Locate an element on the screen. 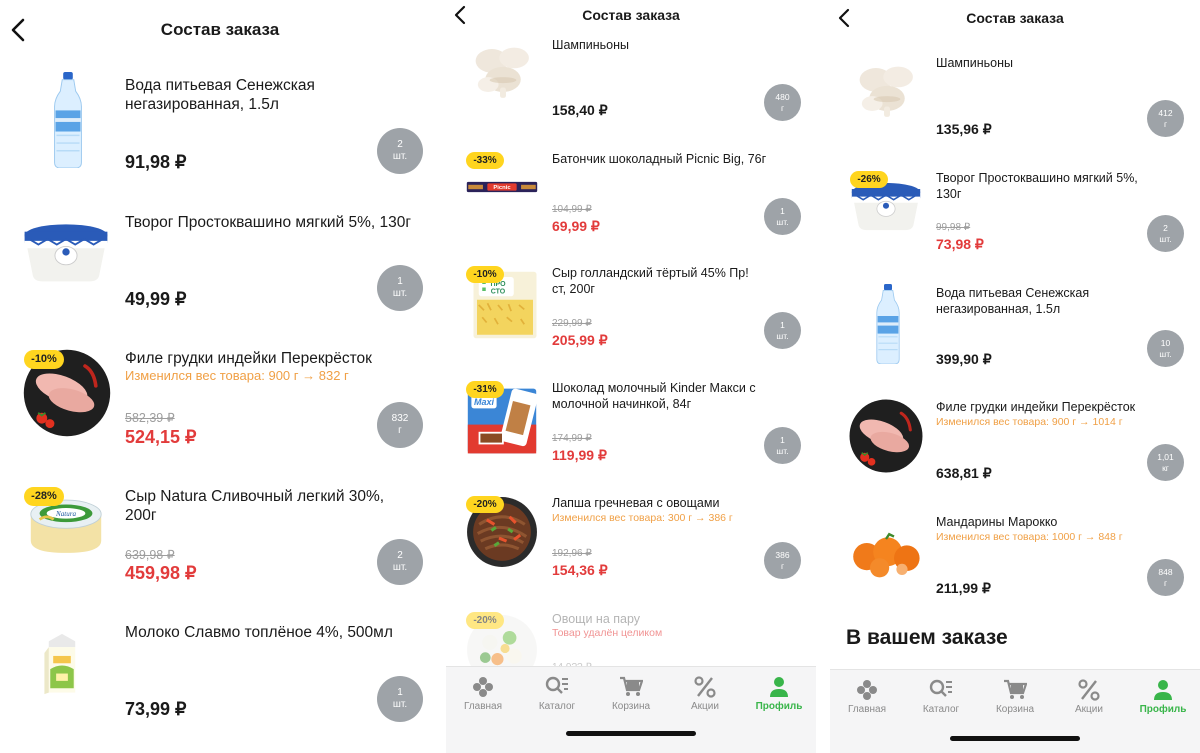 The width and height of the screenshot is (1200, 753). tab-catalog: Каталог is located at coordinates (557, 710).